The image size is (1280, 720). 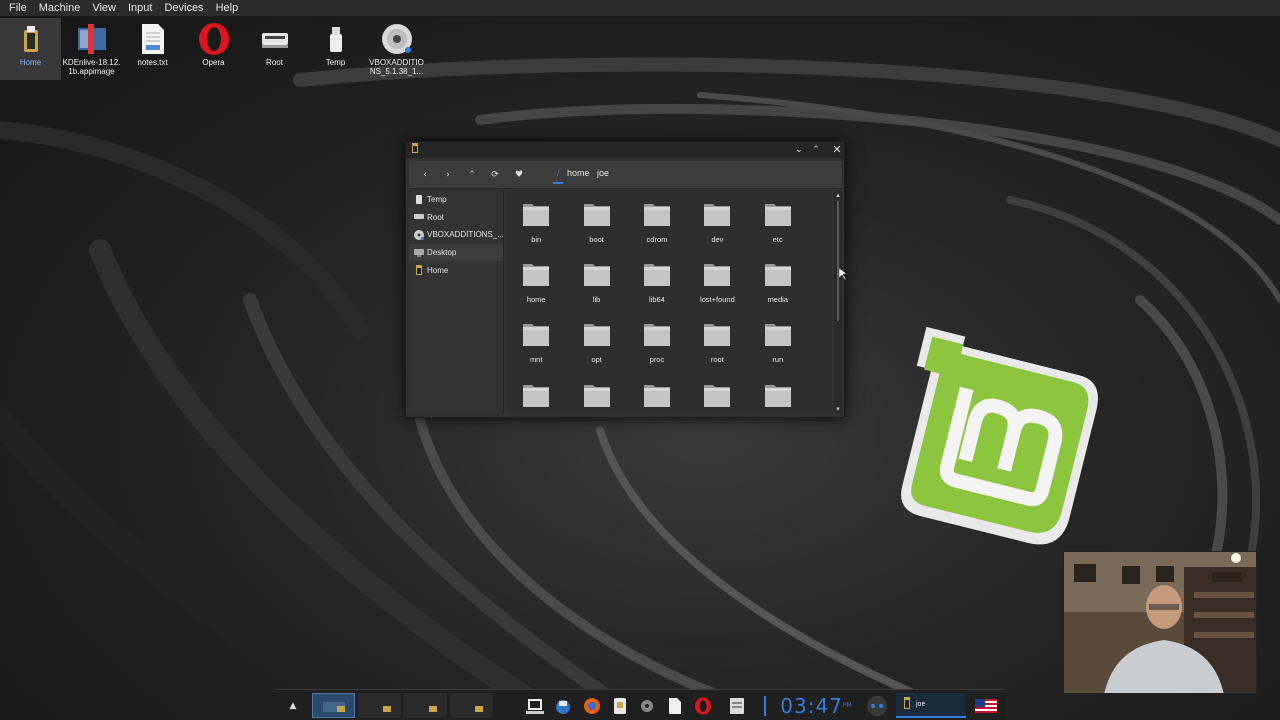 What do you see at coordinates (425, 175) in the screenshot?
I see `back-button: ‹` at bounding box center [425, 175].